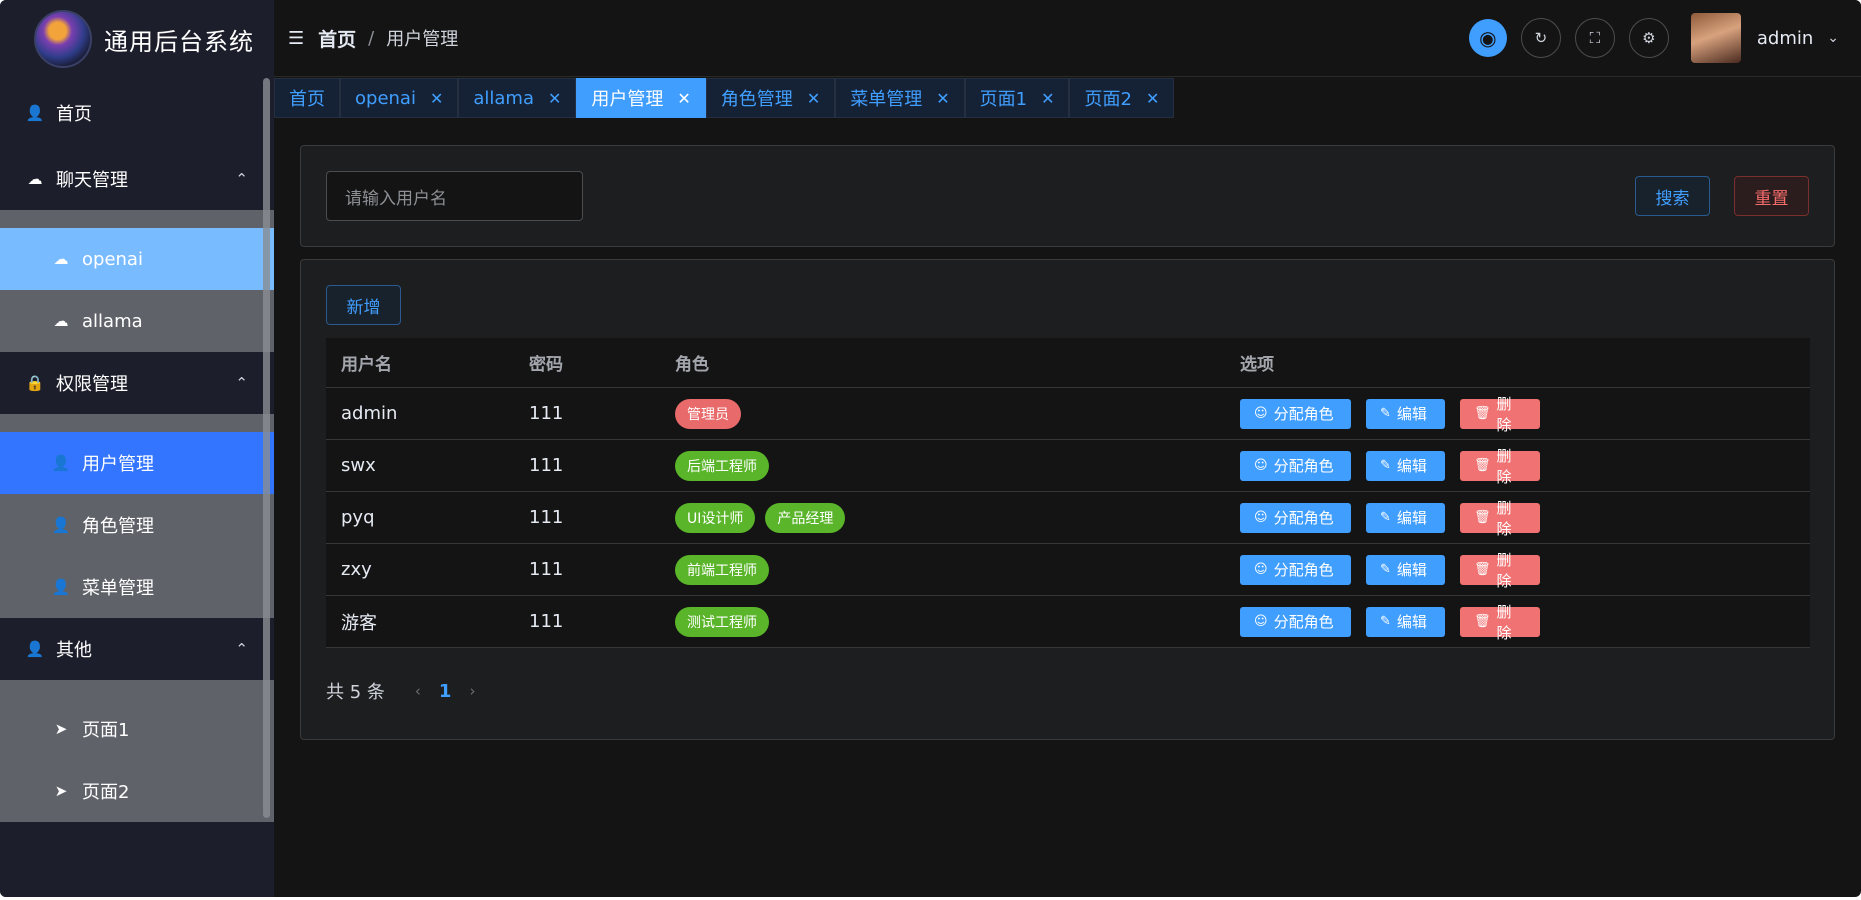 This screenshot has width=1861, height=900. I want to click on cell-username: pyq, so click(358, 517).